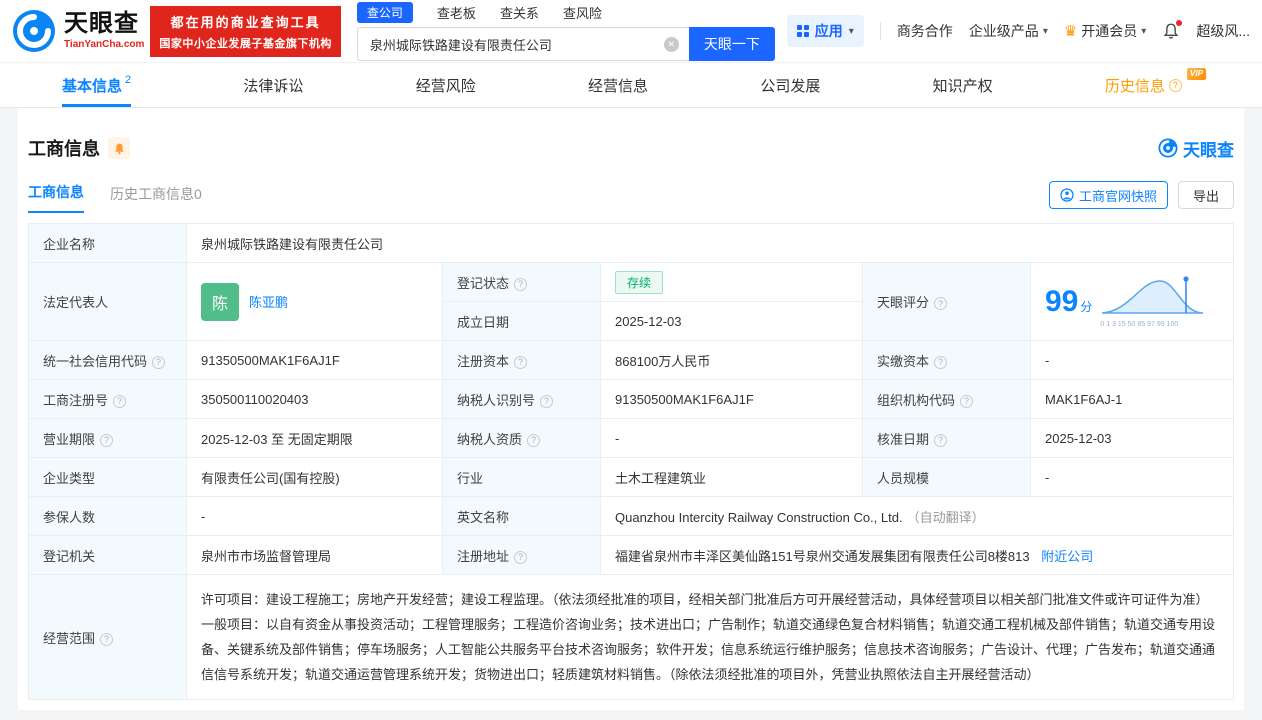  I want to click on score-axis-labels: 0 1 3 15 50 85 97 99 100, so click(1139, 324).